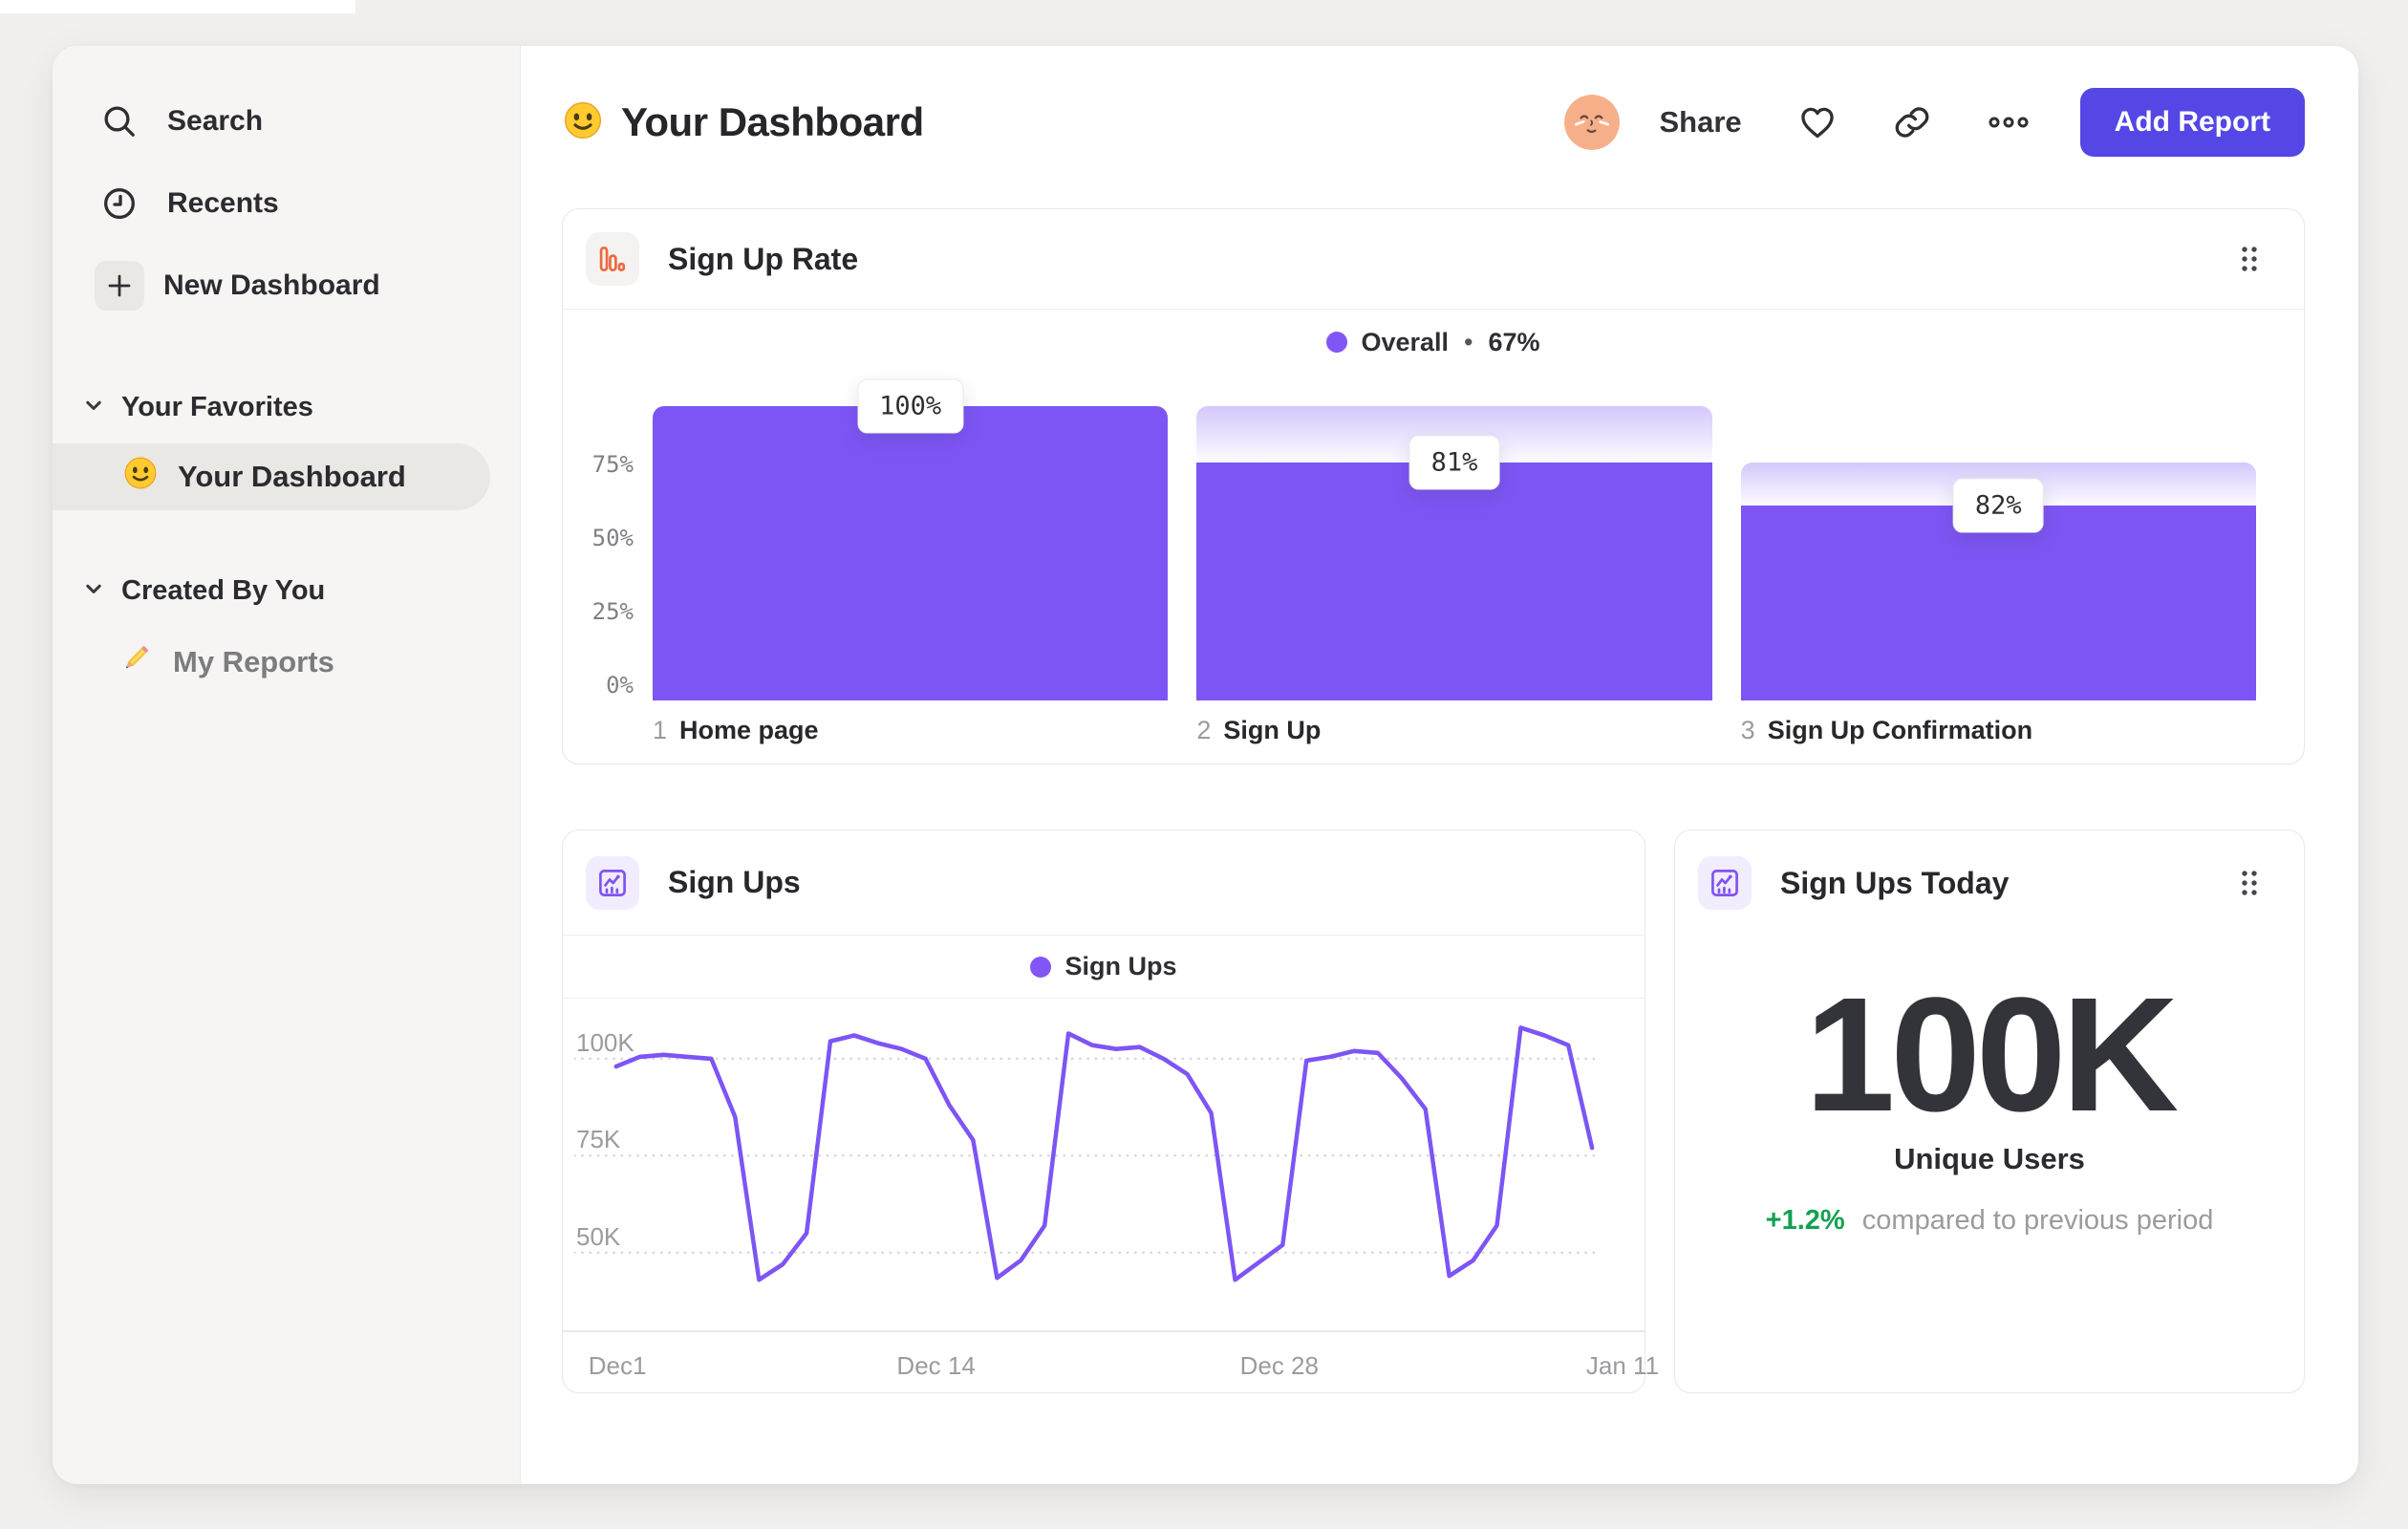  Describe the element at coordinates (936, 1365) in the screenshot. I see `line-x-tick: Dec 14` at that location.